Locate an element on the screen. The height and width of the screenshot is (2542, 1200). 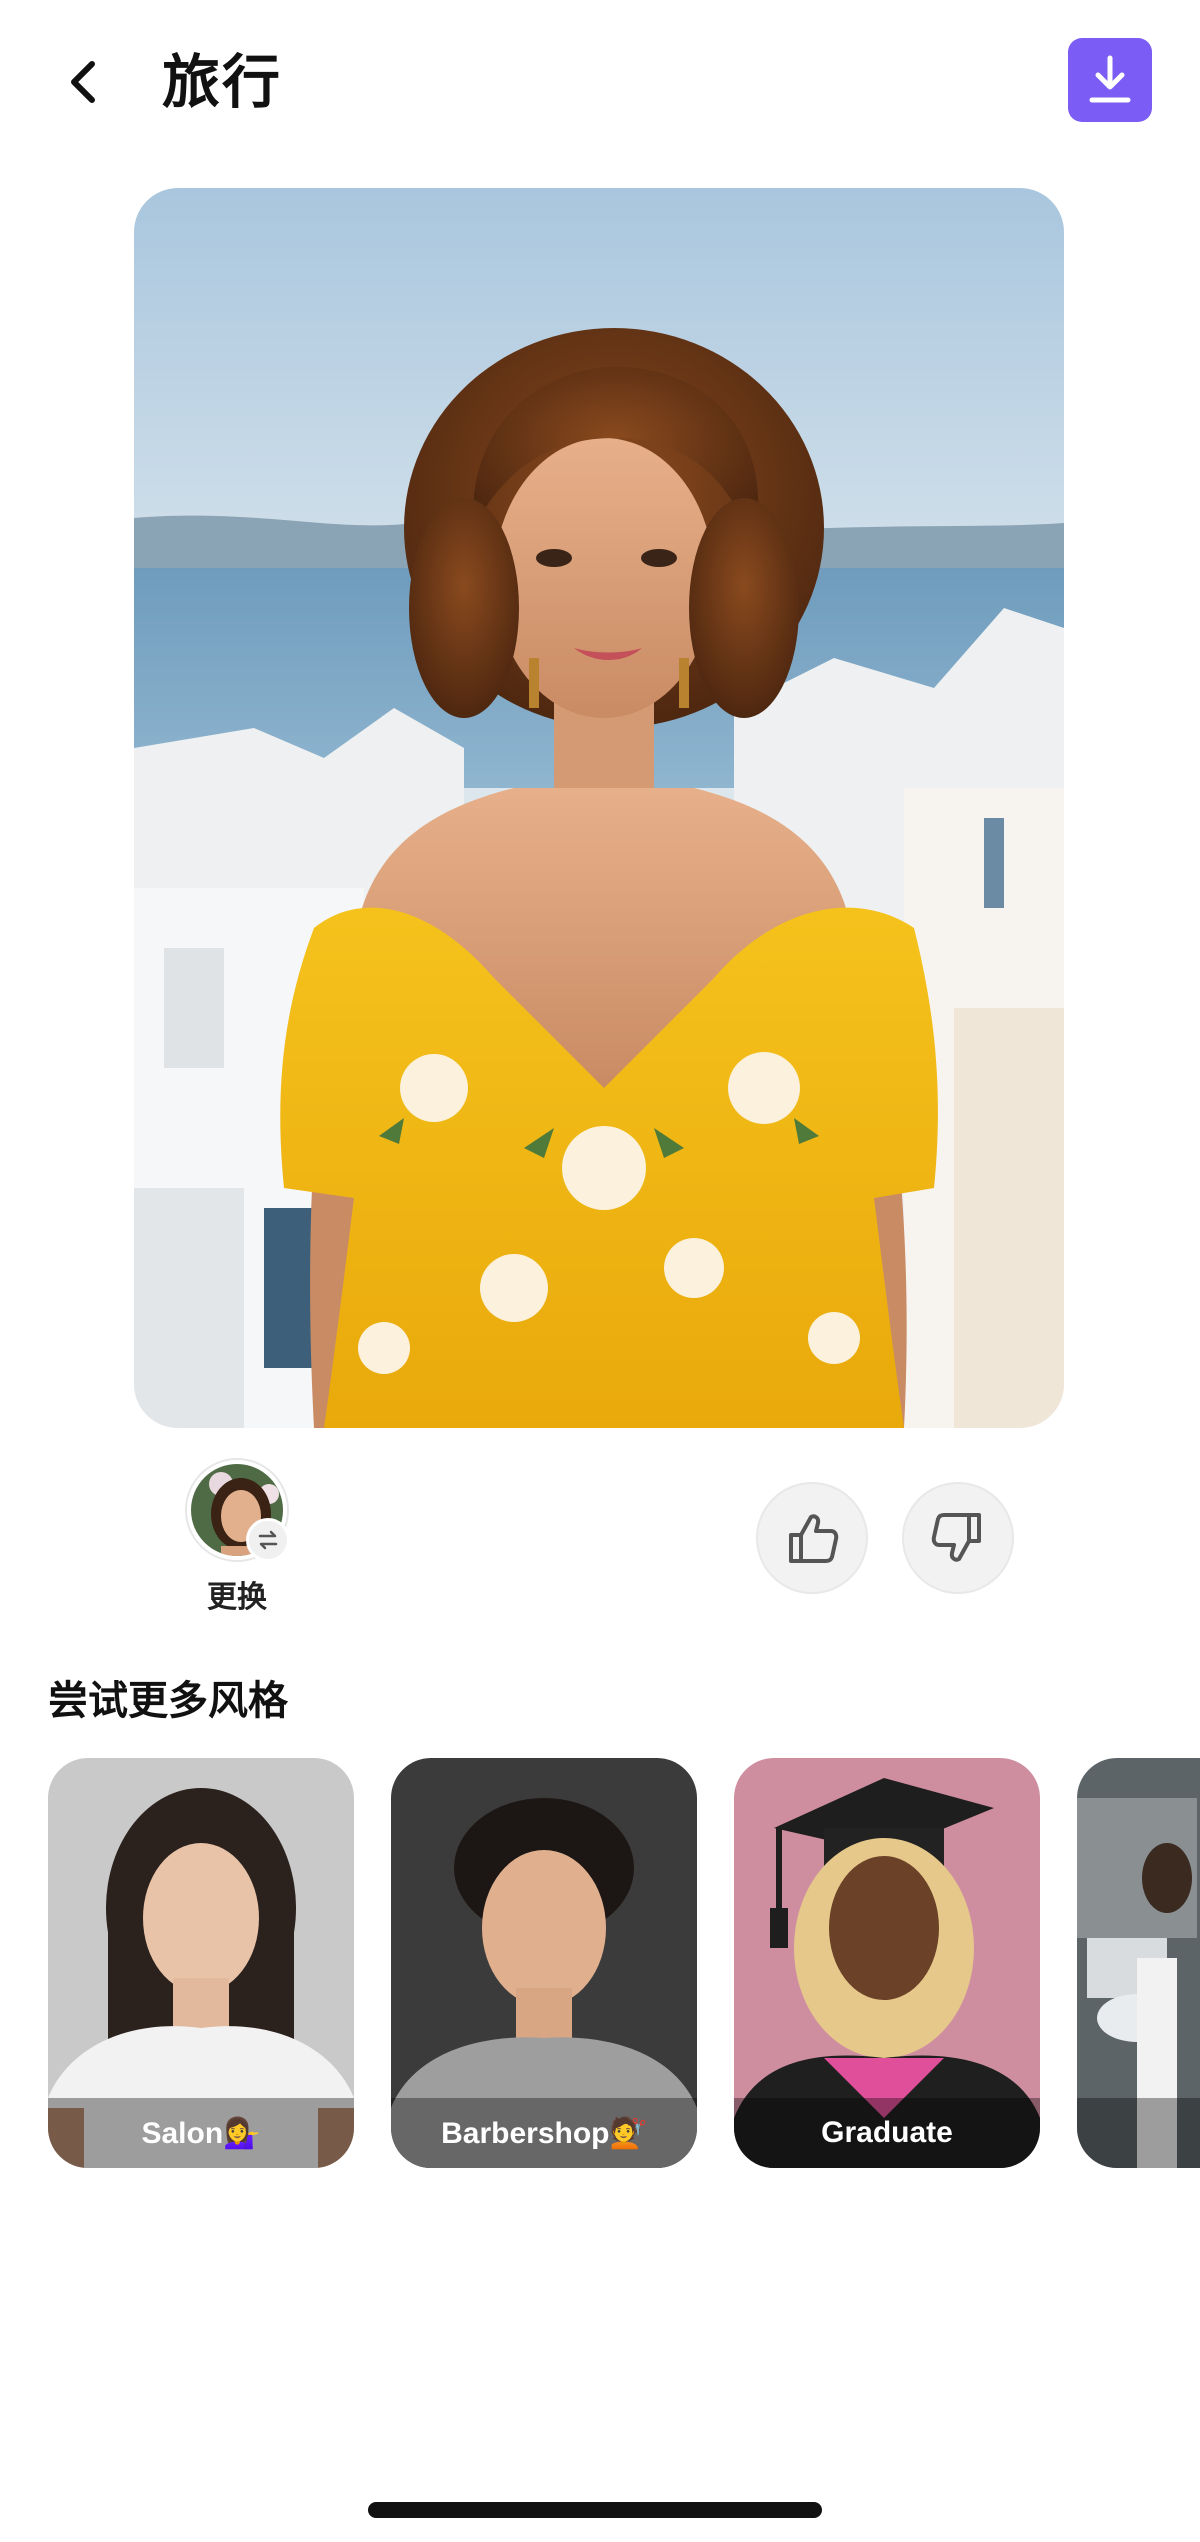
style-card-salon: Salon💁‍♀️ is located at coordinates (201, 1963).